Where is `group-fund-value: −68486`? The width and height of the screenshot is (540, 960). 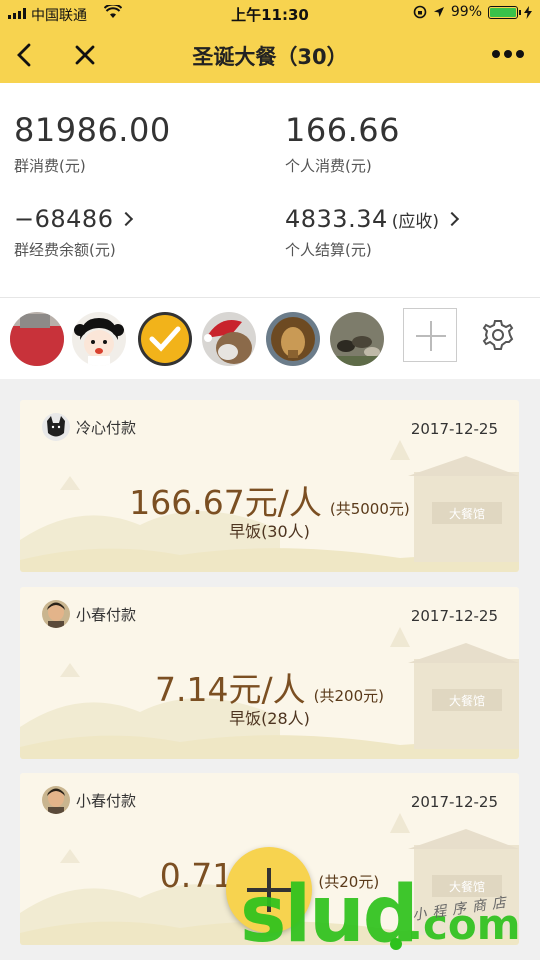
group-fund-value: −68486 is located at coordinates (64, 219).